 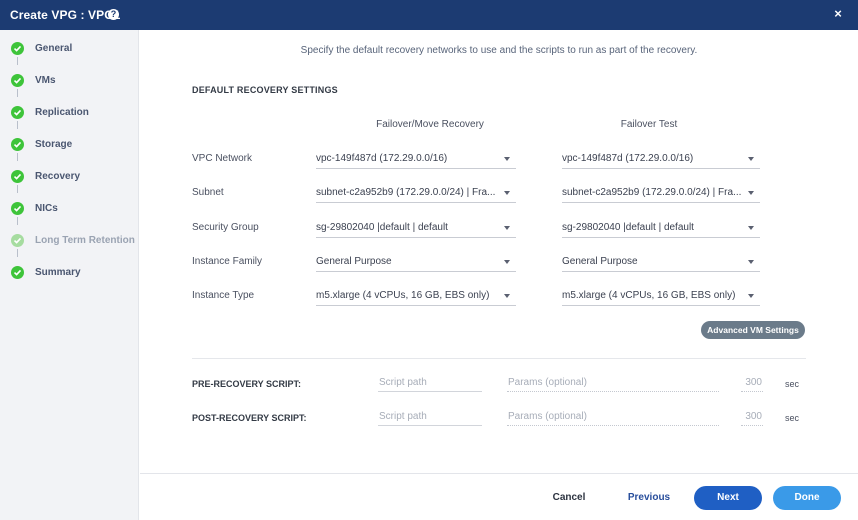 I want to click on sidebar-step-label: VMs, so click(x=45, y=80).